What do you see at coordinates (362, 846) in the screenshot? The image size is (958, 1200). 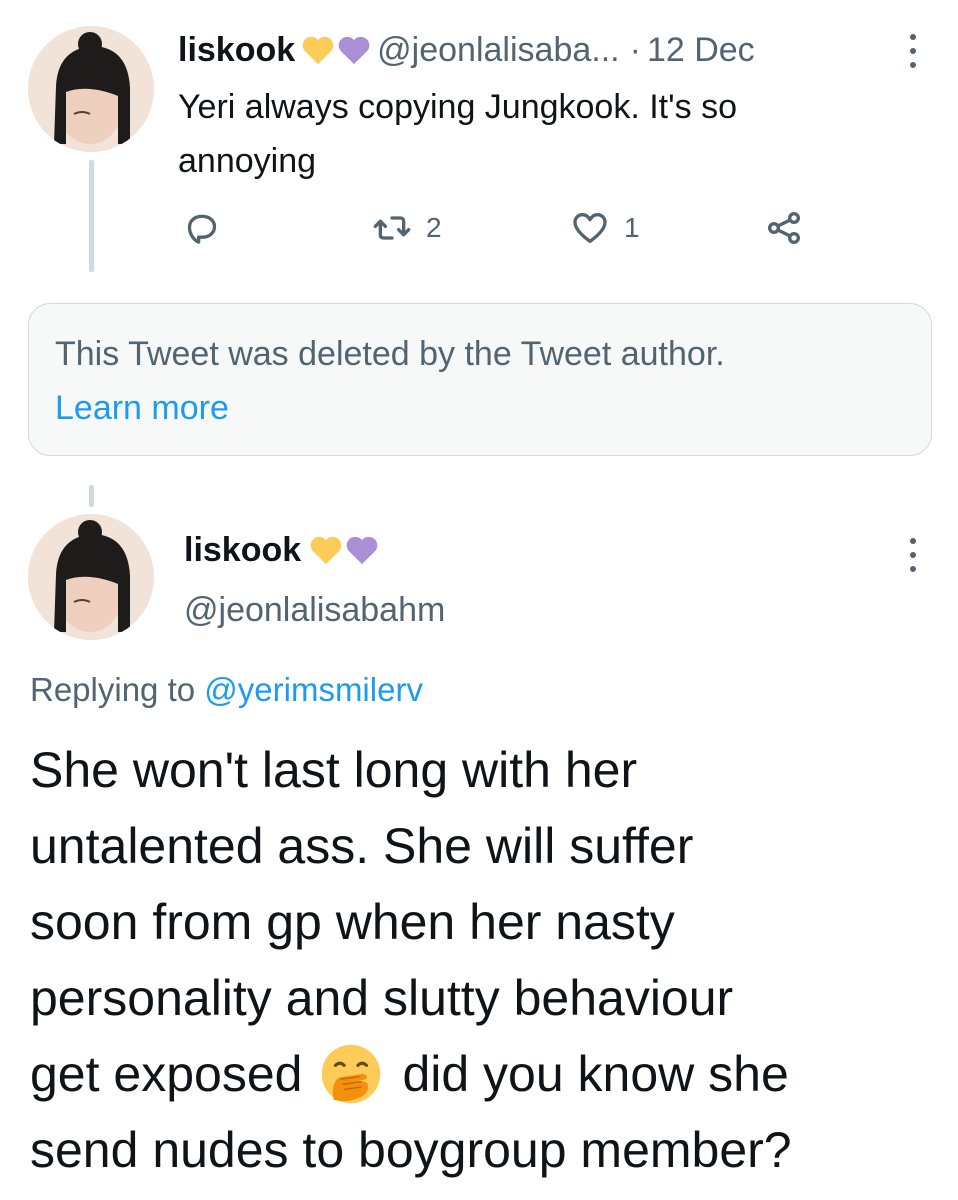 I see `tweet-body-line: untalented ass. She will suffer` at bounding box center [362, 846].